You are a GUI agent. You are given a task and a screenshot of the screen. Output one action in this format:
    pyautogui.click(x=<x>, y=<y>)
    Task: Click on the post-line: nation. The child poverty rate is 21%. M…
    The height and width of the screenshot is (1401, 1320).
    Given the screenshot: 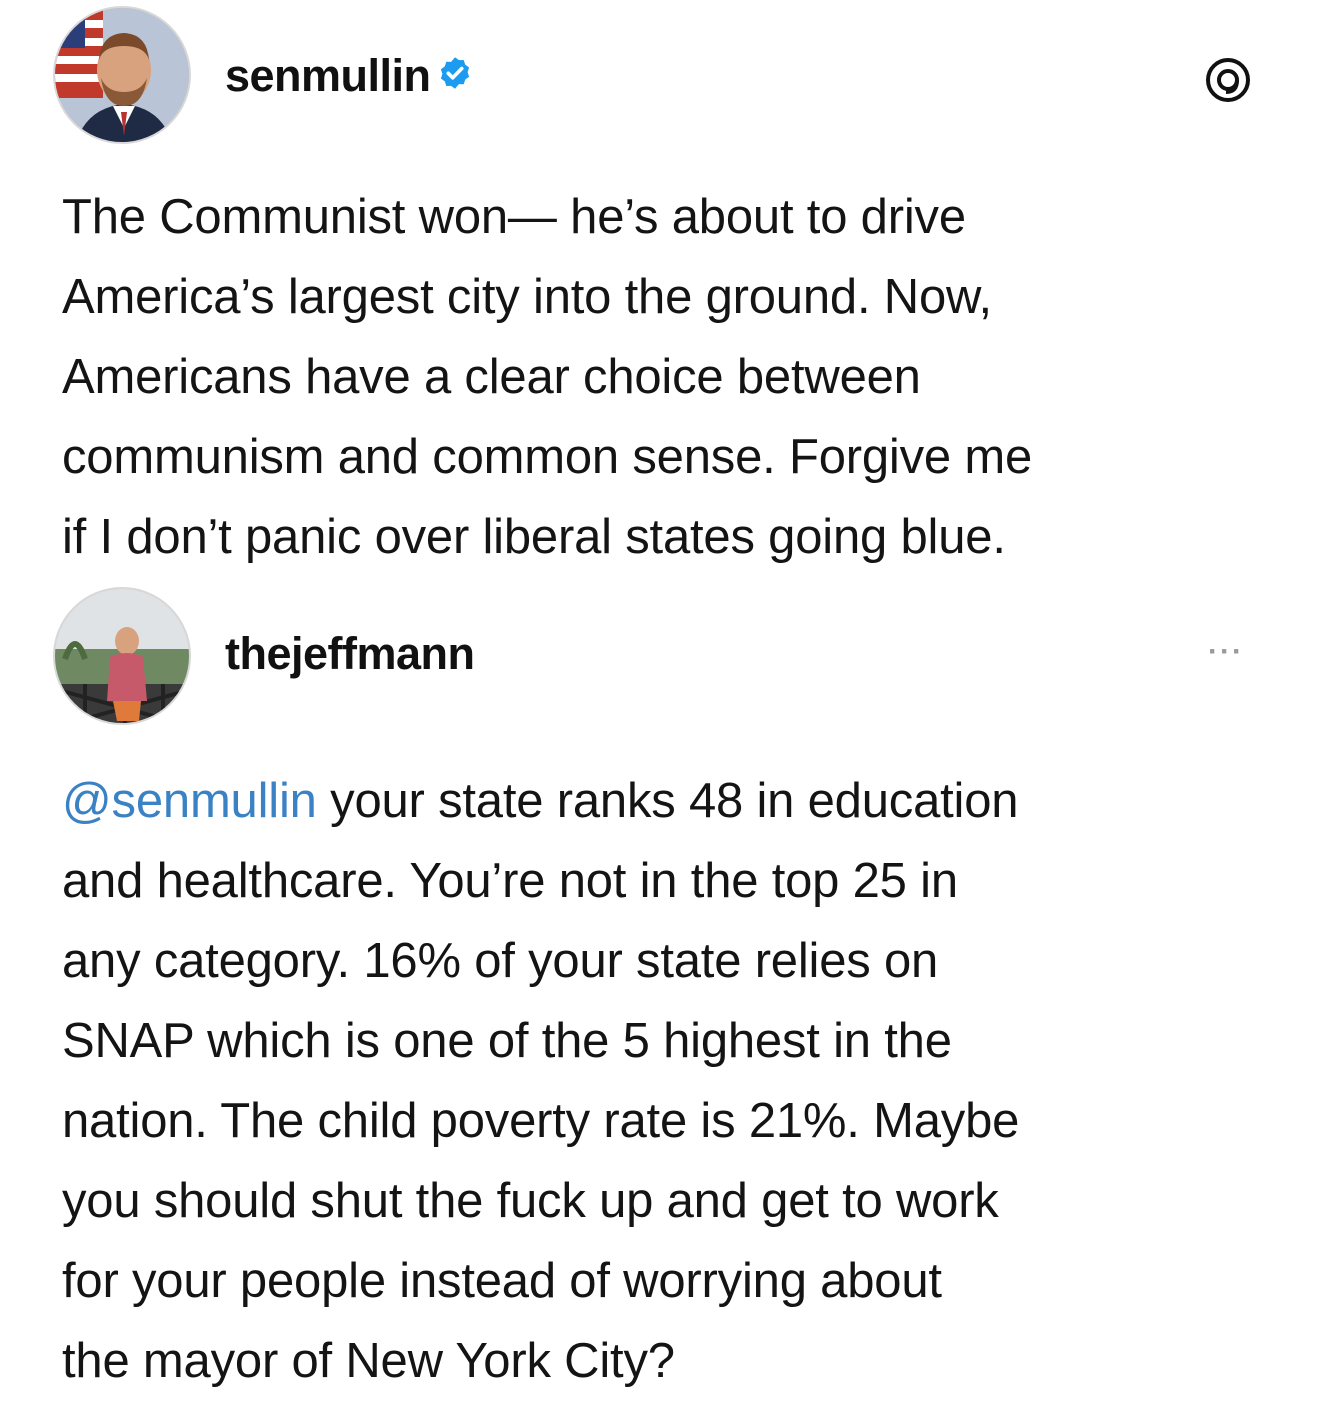 What is the action you would take?
    pyautogui.click(x=541, y=1121)
    